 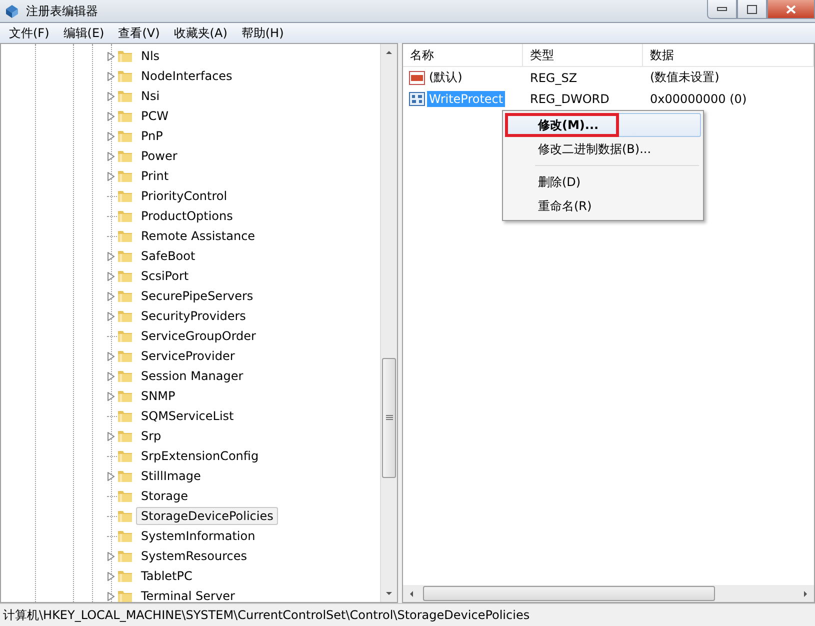 I want to click on tree-item: Session Manager, so click(x=192, y=376).